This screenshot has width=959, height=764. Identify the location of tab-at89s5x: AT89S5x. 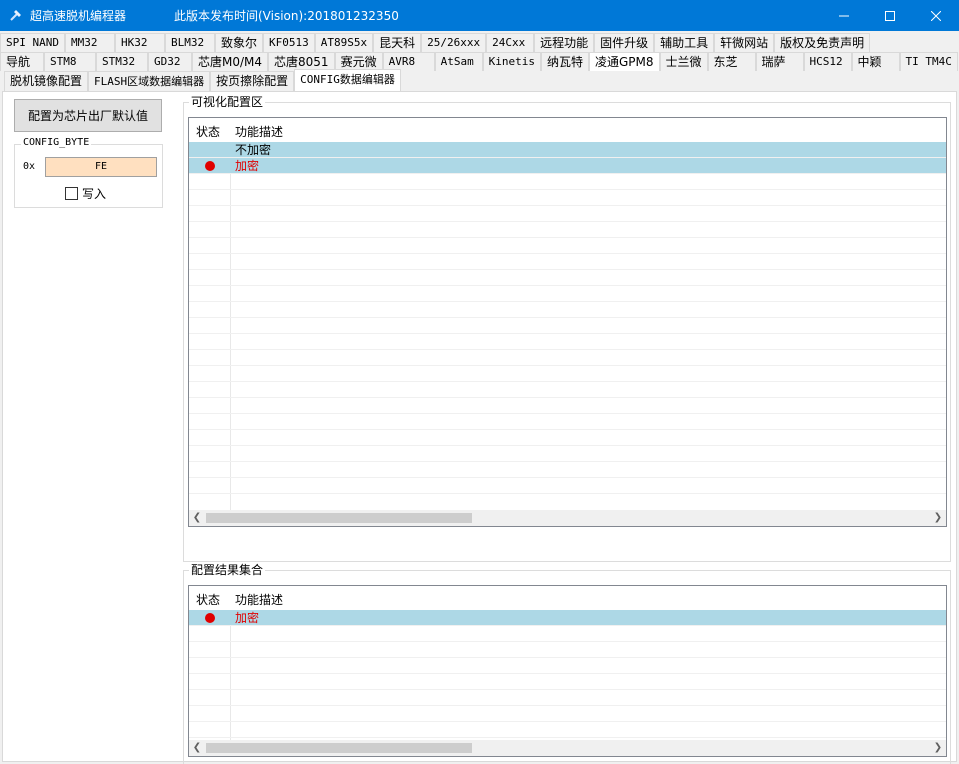
(344, 42).